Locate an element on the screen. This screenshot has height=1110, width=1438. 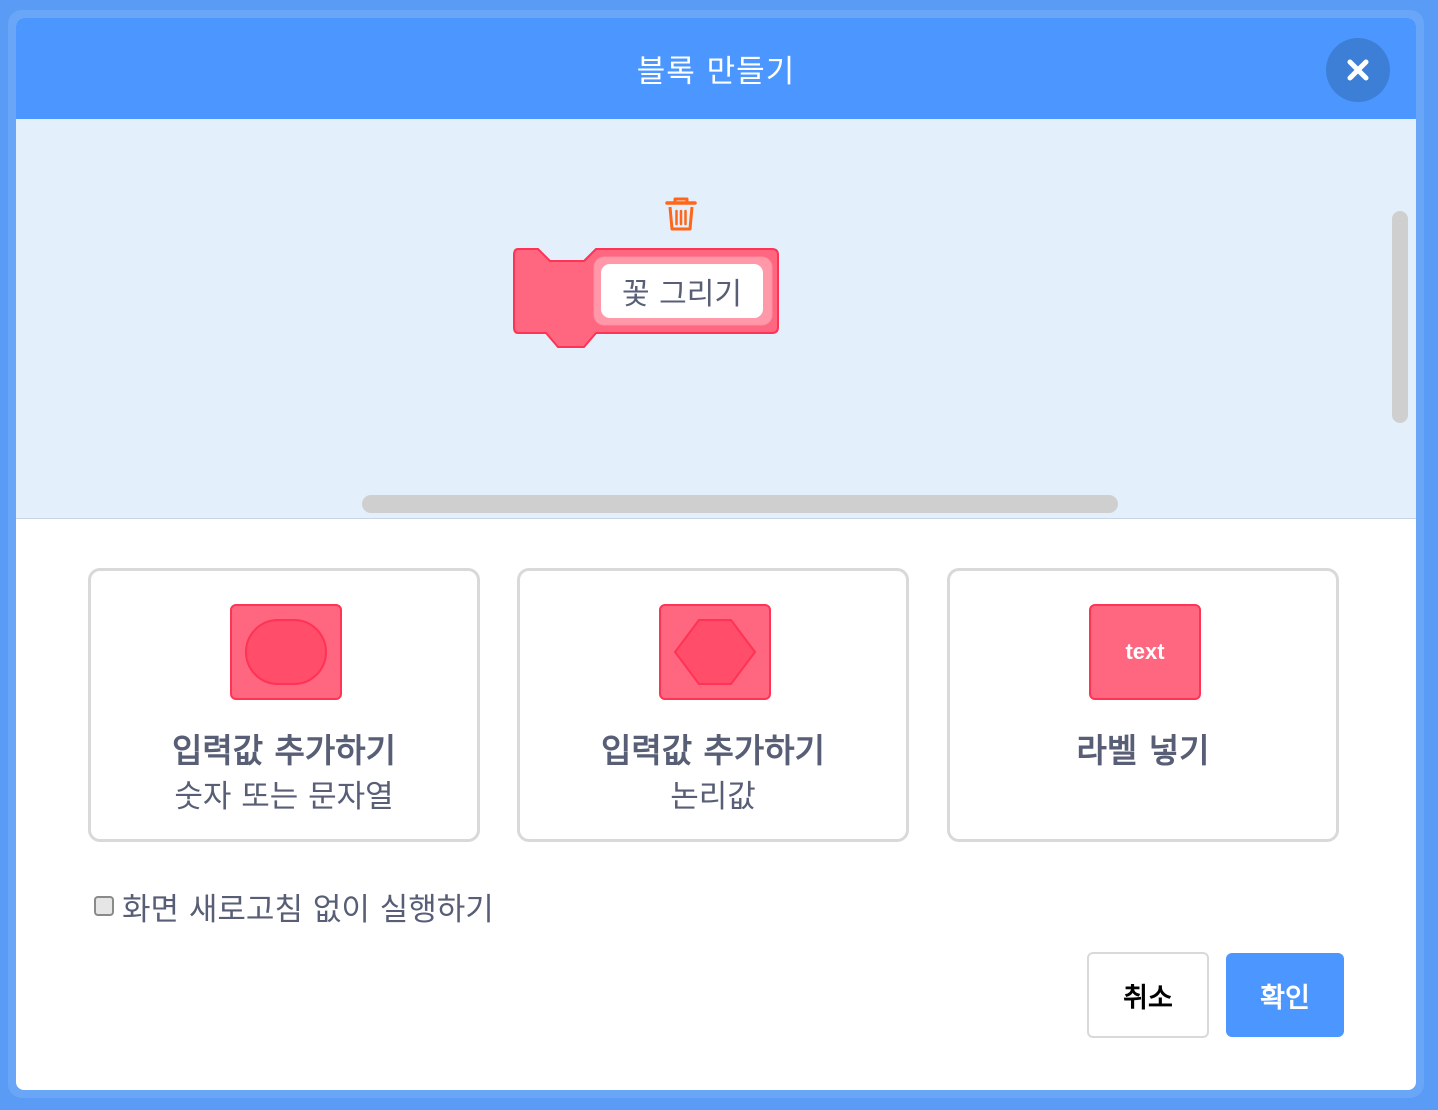
option-subtitle: 논리값 is located at coordinates (713, 797).